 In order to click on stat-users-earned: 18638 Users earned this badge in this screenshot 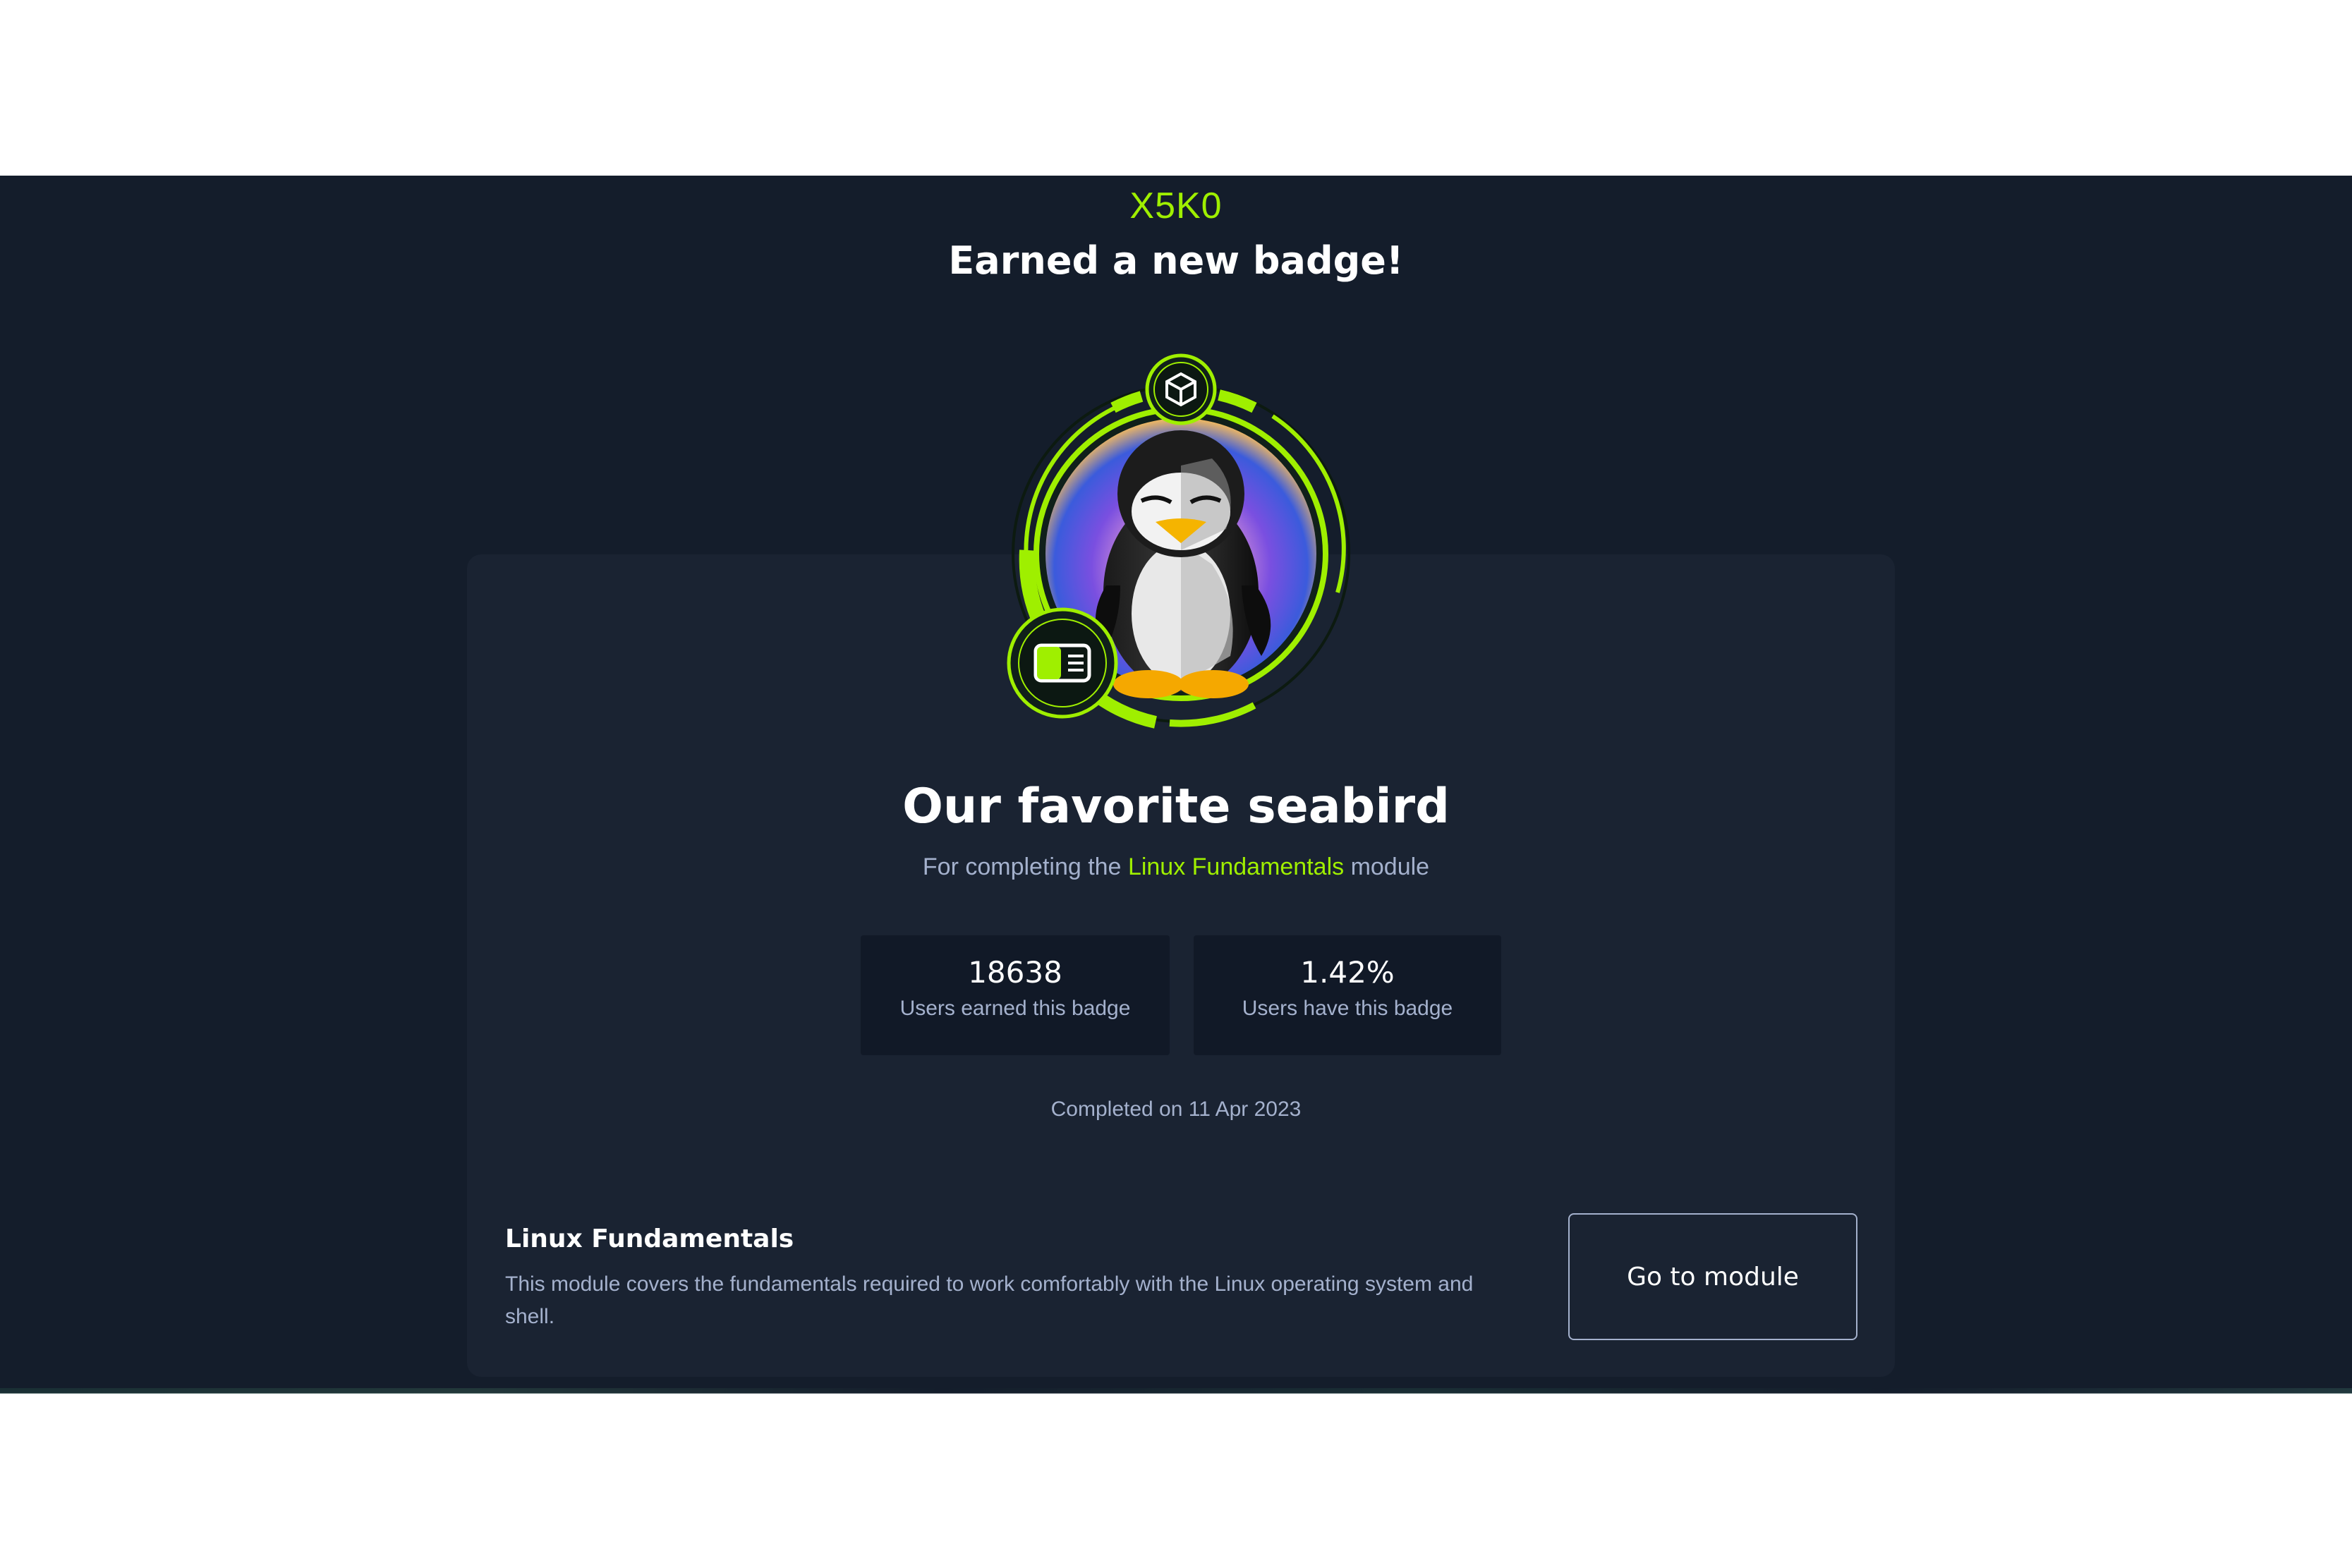, I will do `click(1016, 995)`.